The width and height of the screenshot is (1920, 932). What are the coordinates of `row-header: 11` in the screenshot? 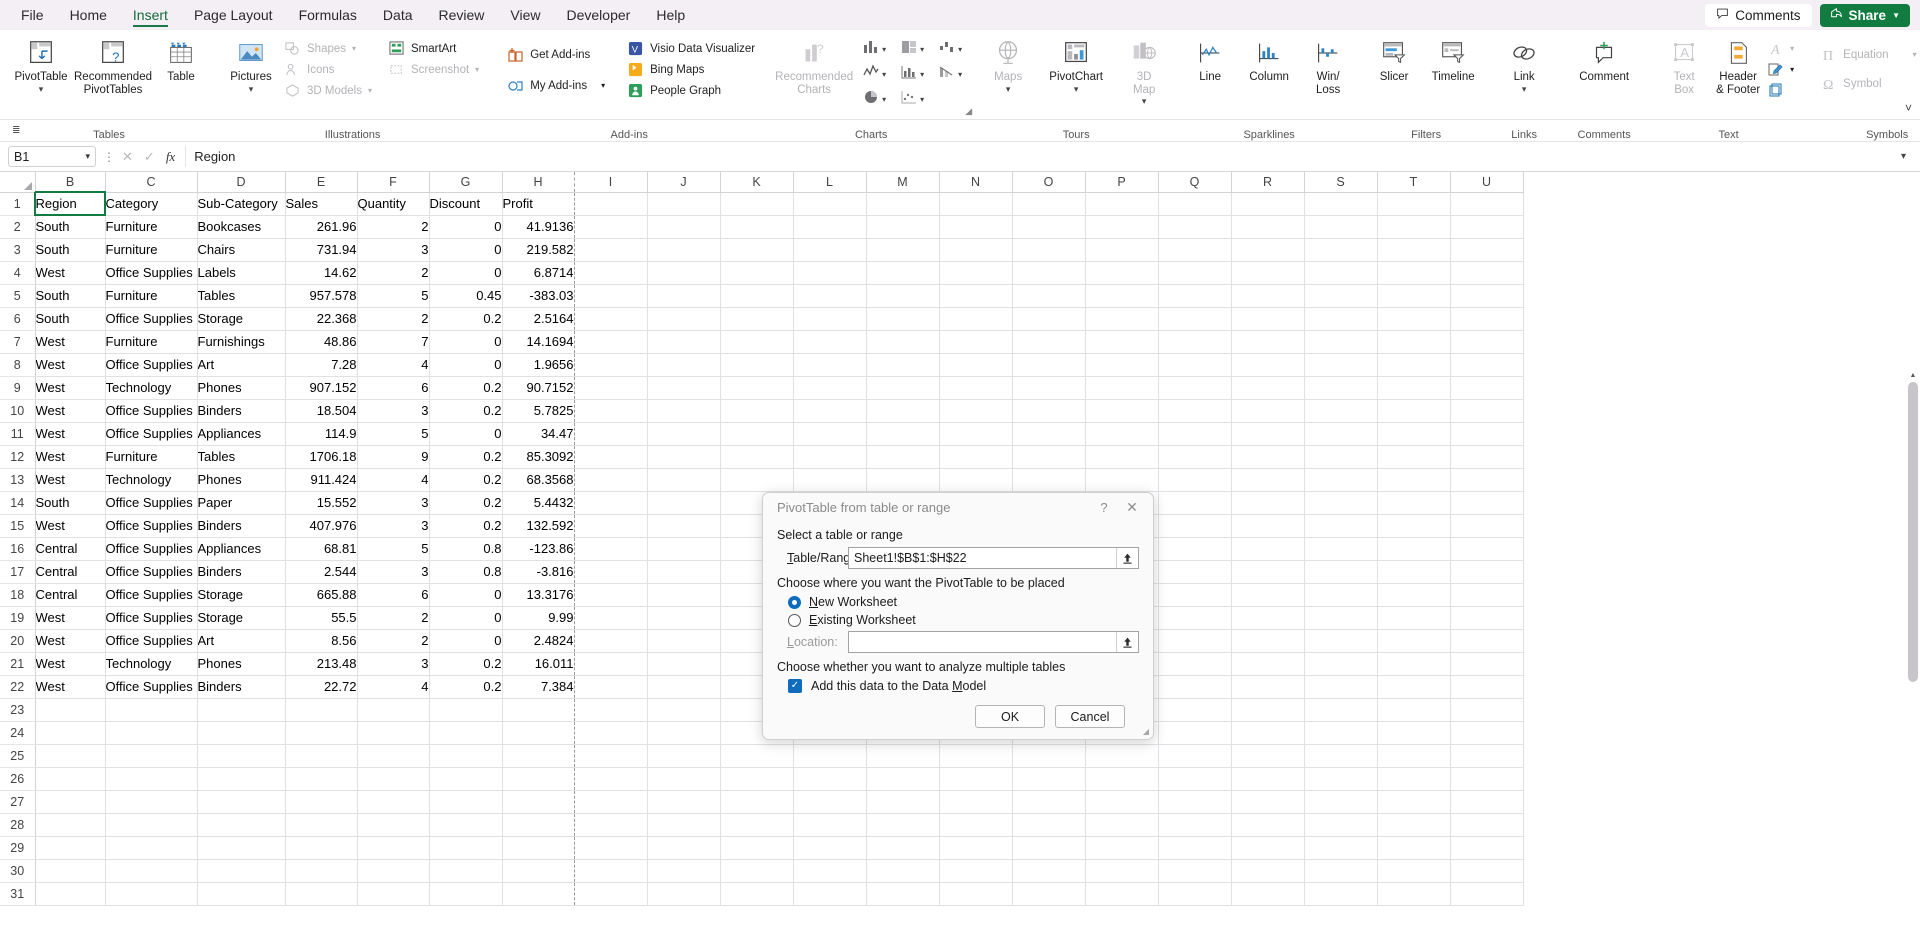 It's located at (18, 434).